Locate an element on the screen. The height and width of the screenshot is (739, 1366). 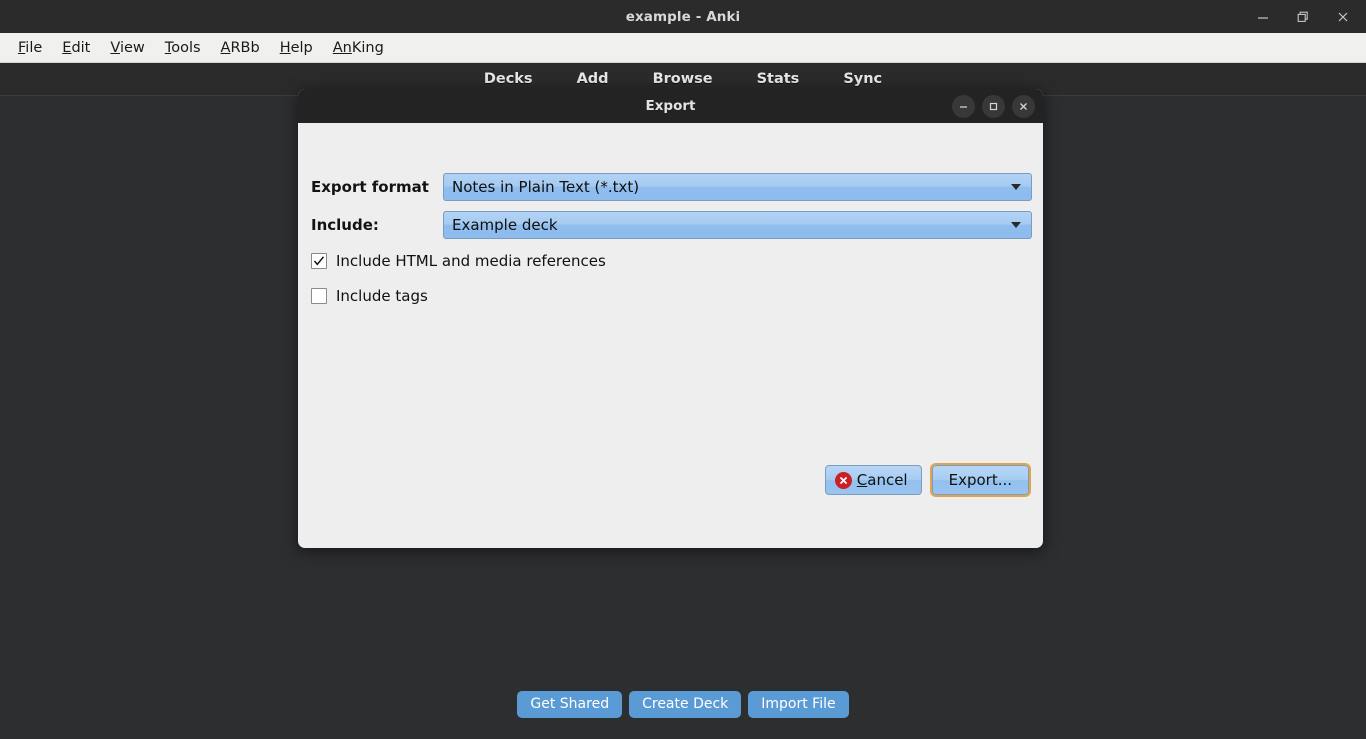
menu-edit: Edit is located at coordinates (76, 48).